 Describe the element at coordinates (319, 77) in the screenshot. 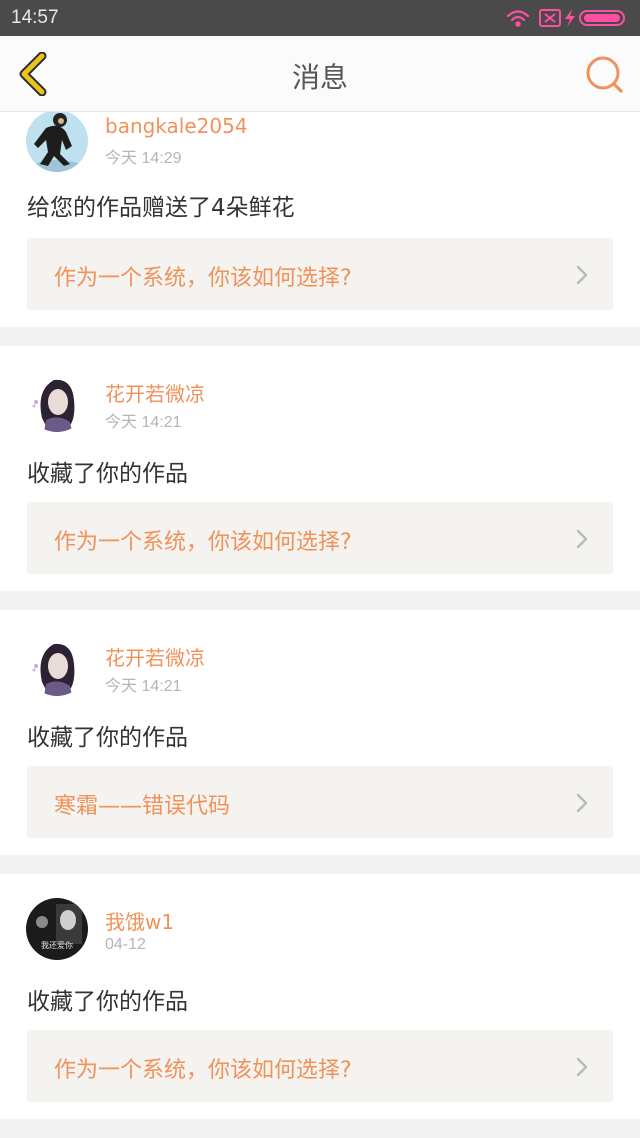

I see `page-title: 消息` at that location.